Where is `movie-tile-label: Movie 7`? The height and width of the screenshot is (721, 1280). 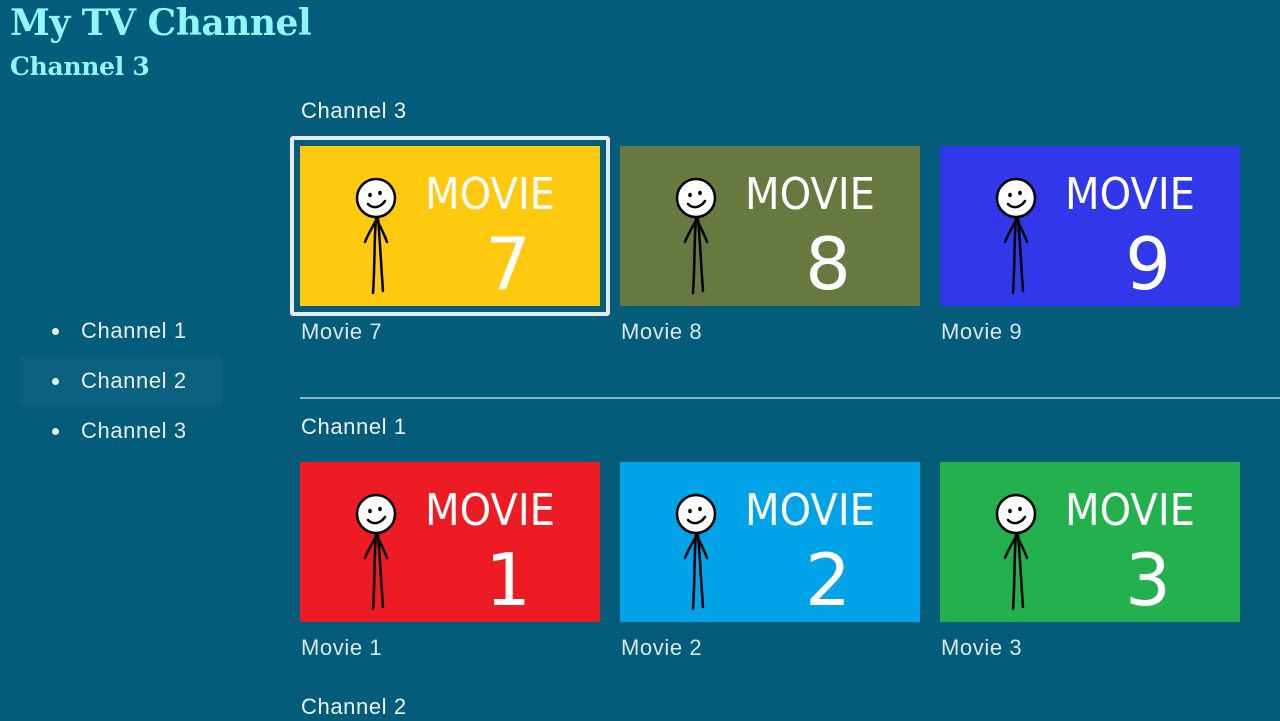 movie-tile-label: Movie 7 is located at coordinates (342, 331).